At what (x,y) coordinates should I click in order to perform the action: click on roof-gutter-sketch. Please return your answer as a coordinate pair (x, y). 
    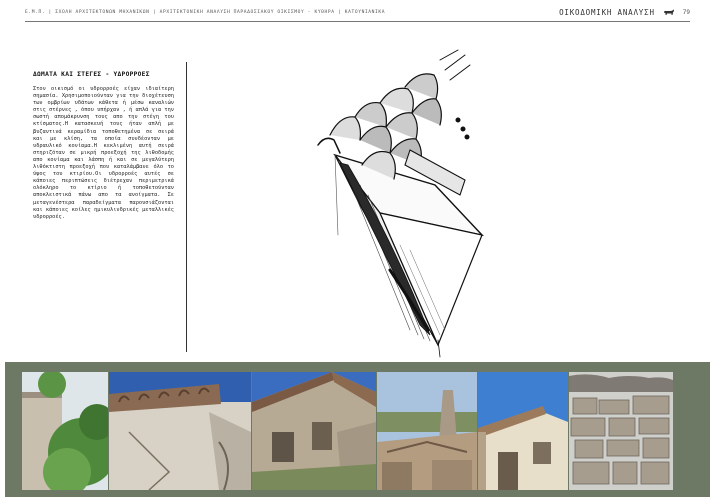
    Looking at the image, I should click on (401, 203).